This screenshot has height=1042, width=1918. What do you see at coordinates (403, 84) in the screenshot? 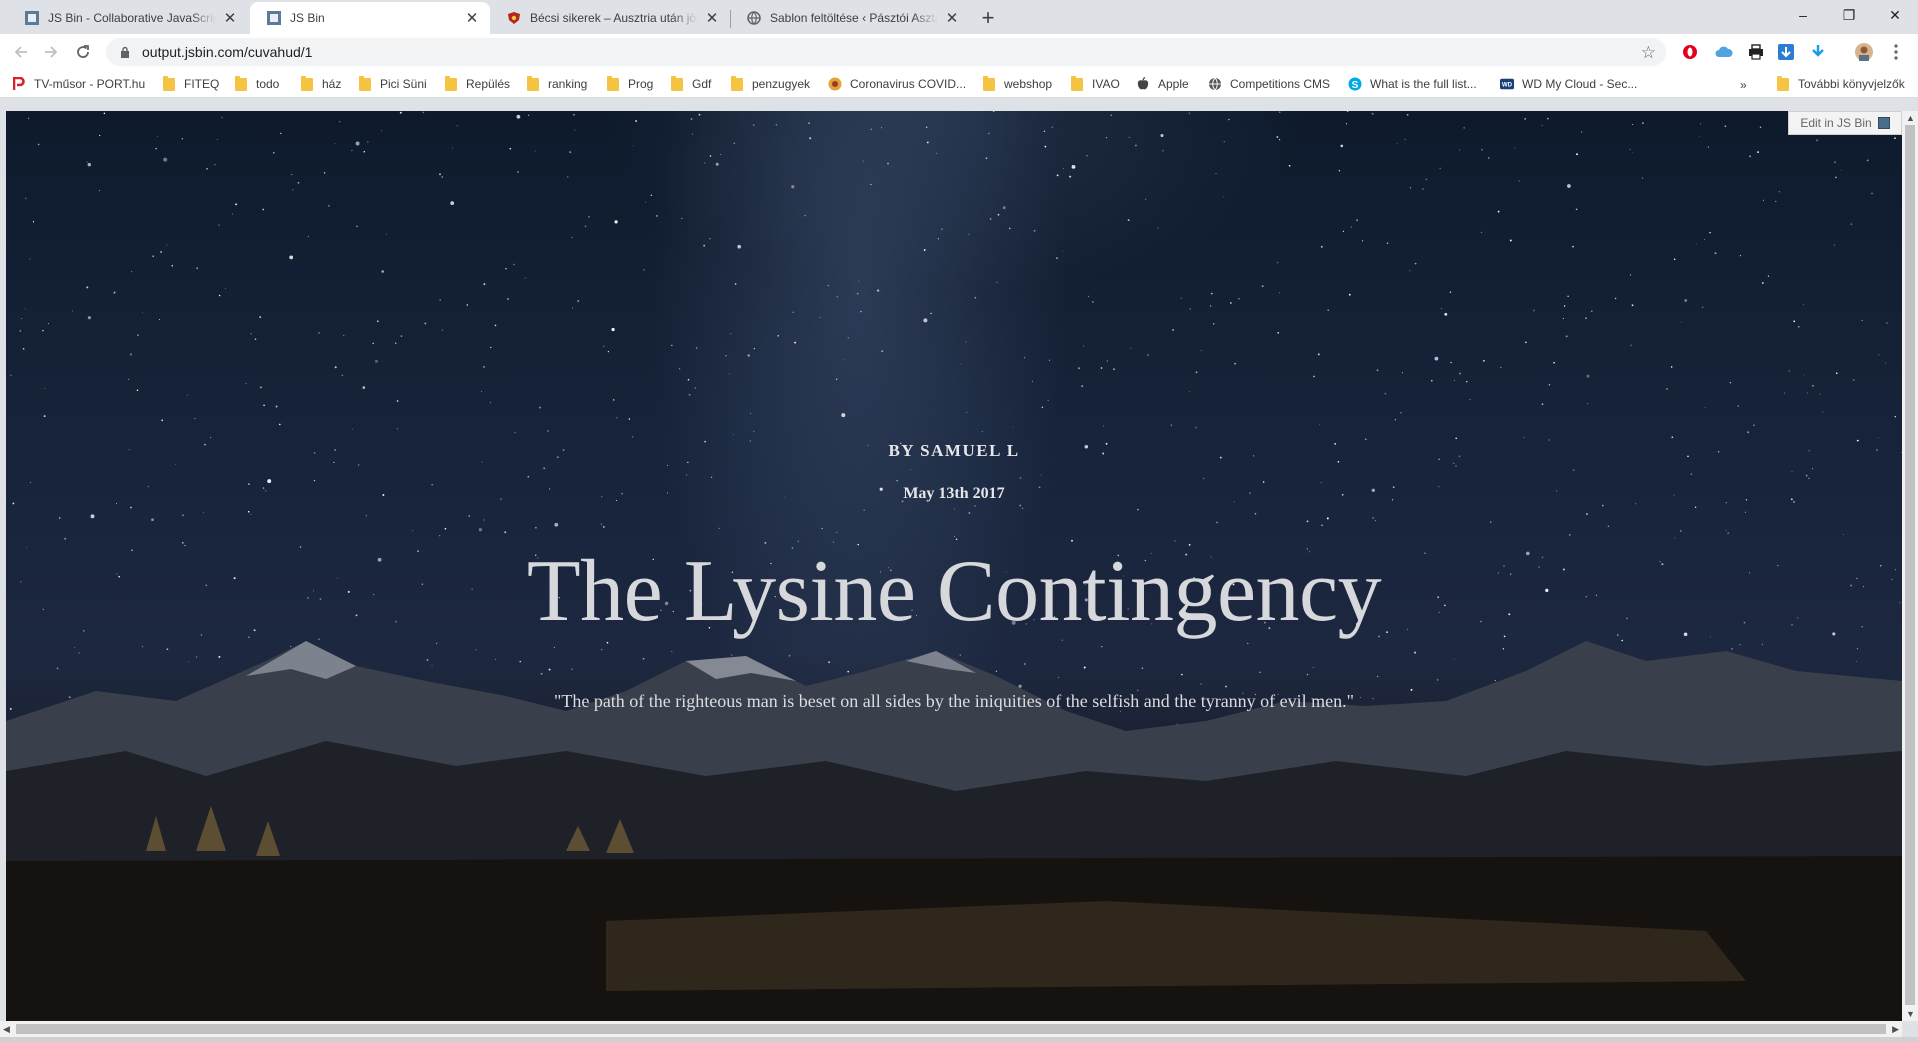
I see `bookmark-label: Pici Süni` at bounding box center [403, 84].